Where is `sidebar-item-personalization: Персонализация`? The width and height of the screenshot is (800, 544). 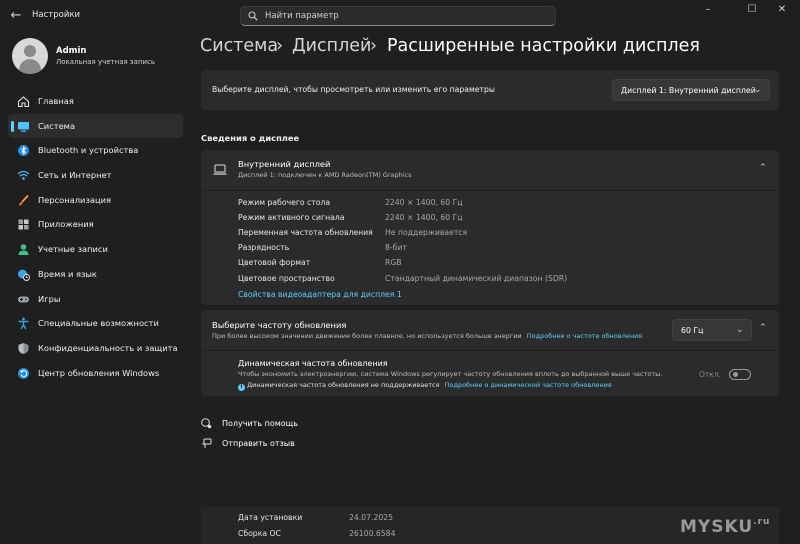 sidebar-item-personalization: Персонализация is located at coordinates (95, 200).